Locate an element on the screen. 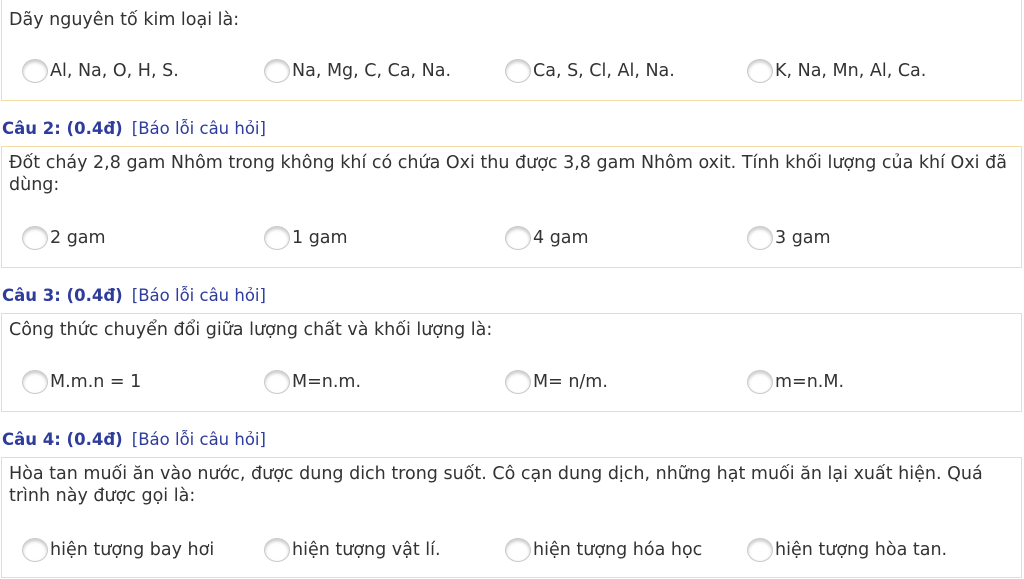 This screenshot has height=579, width=1024. question-4-option-a: hiện tượng bay hơi is located at coordinates (118, 550).